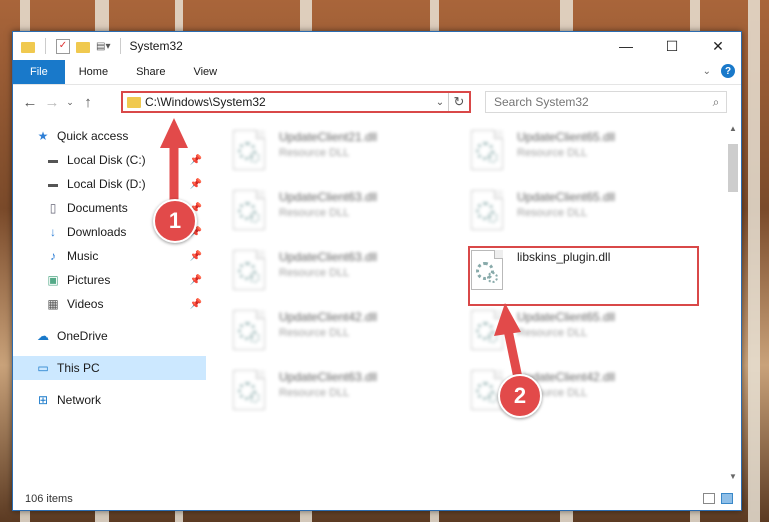 This screenshot has width=769, height=522. Describe the element at coordinates (672, 46) in the screenshot. I see `maximize-button: ☐` at that location.